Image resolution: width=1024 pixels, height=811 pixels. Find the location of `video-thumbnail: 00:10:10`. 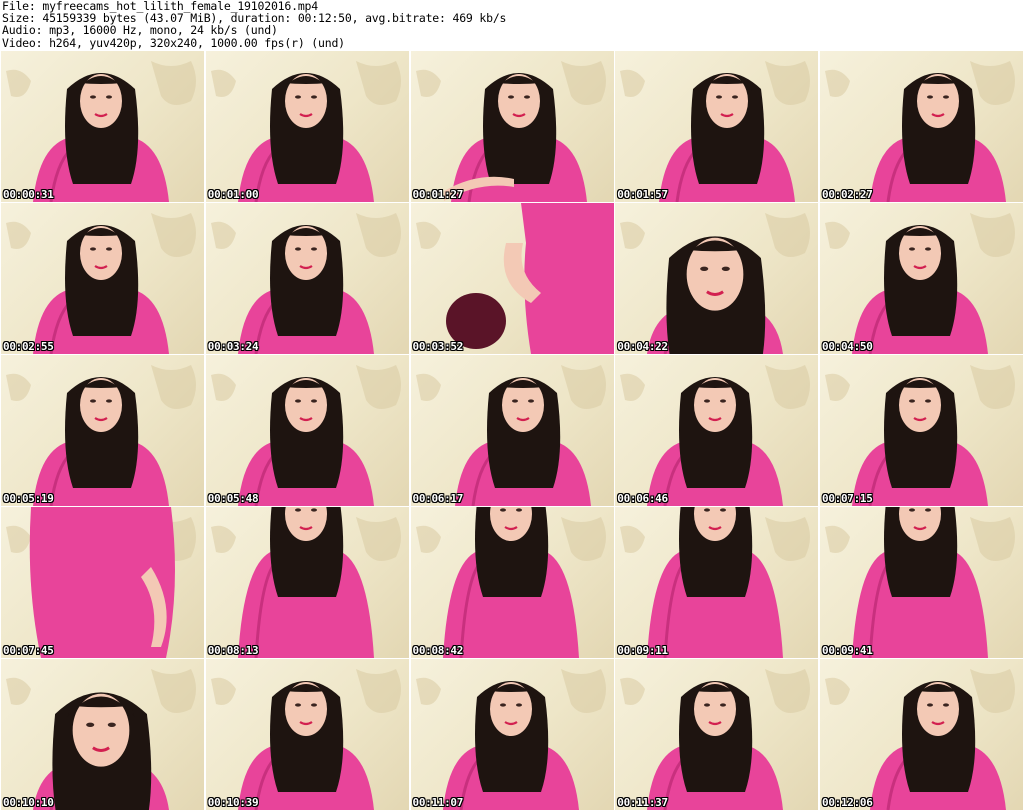

video-thumbnail: 00:10:10 is located at coordinates (102, 734).